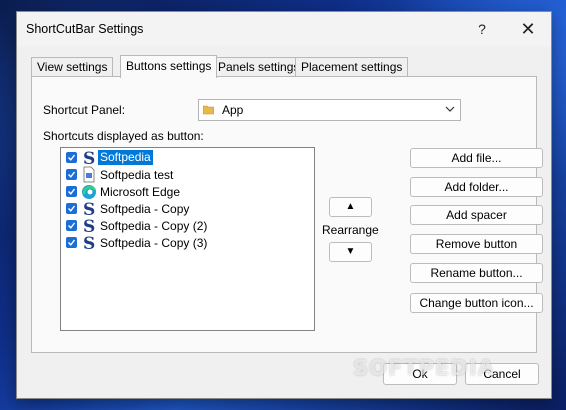  Describe the element at coordinates (186, 174) in the screenshot. I see `list-item: Softpedia test` at that location.